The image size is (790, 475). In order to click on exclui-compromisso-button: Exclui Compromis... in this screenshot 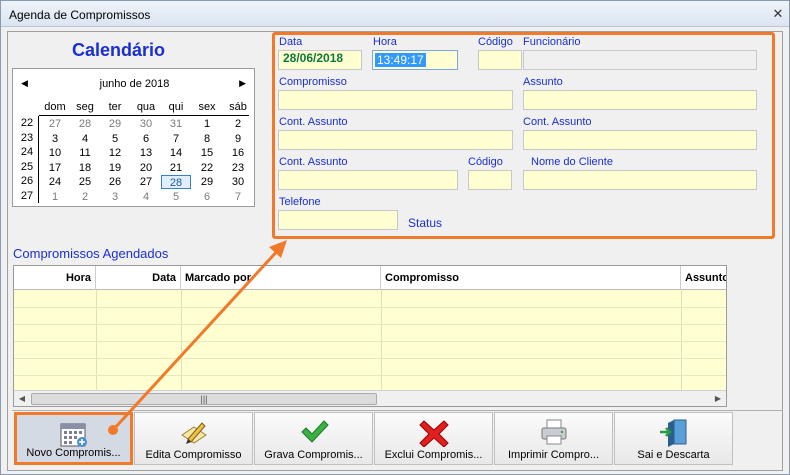, I will do `click(433, 438)`.